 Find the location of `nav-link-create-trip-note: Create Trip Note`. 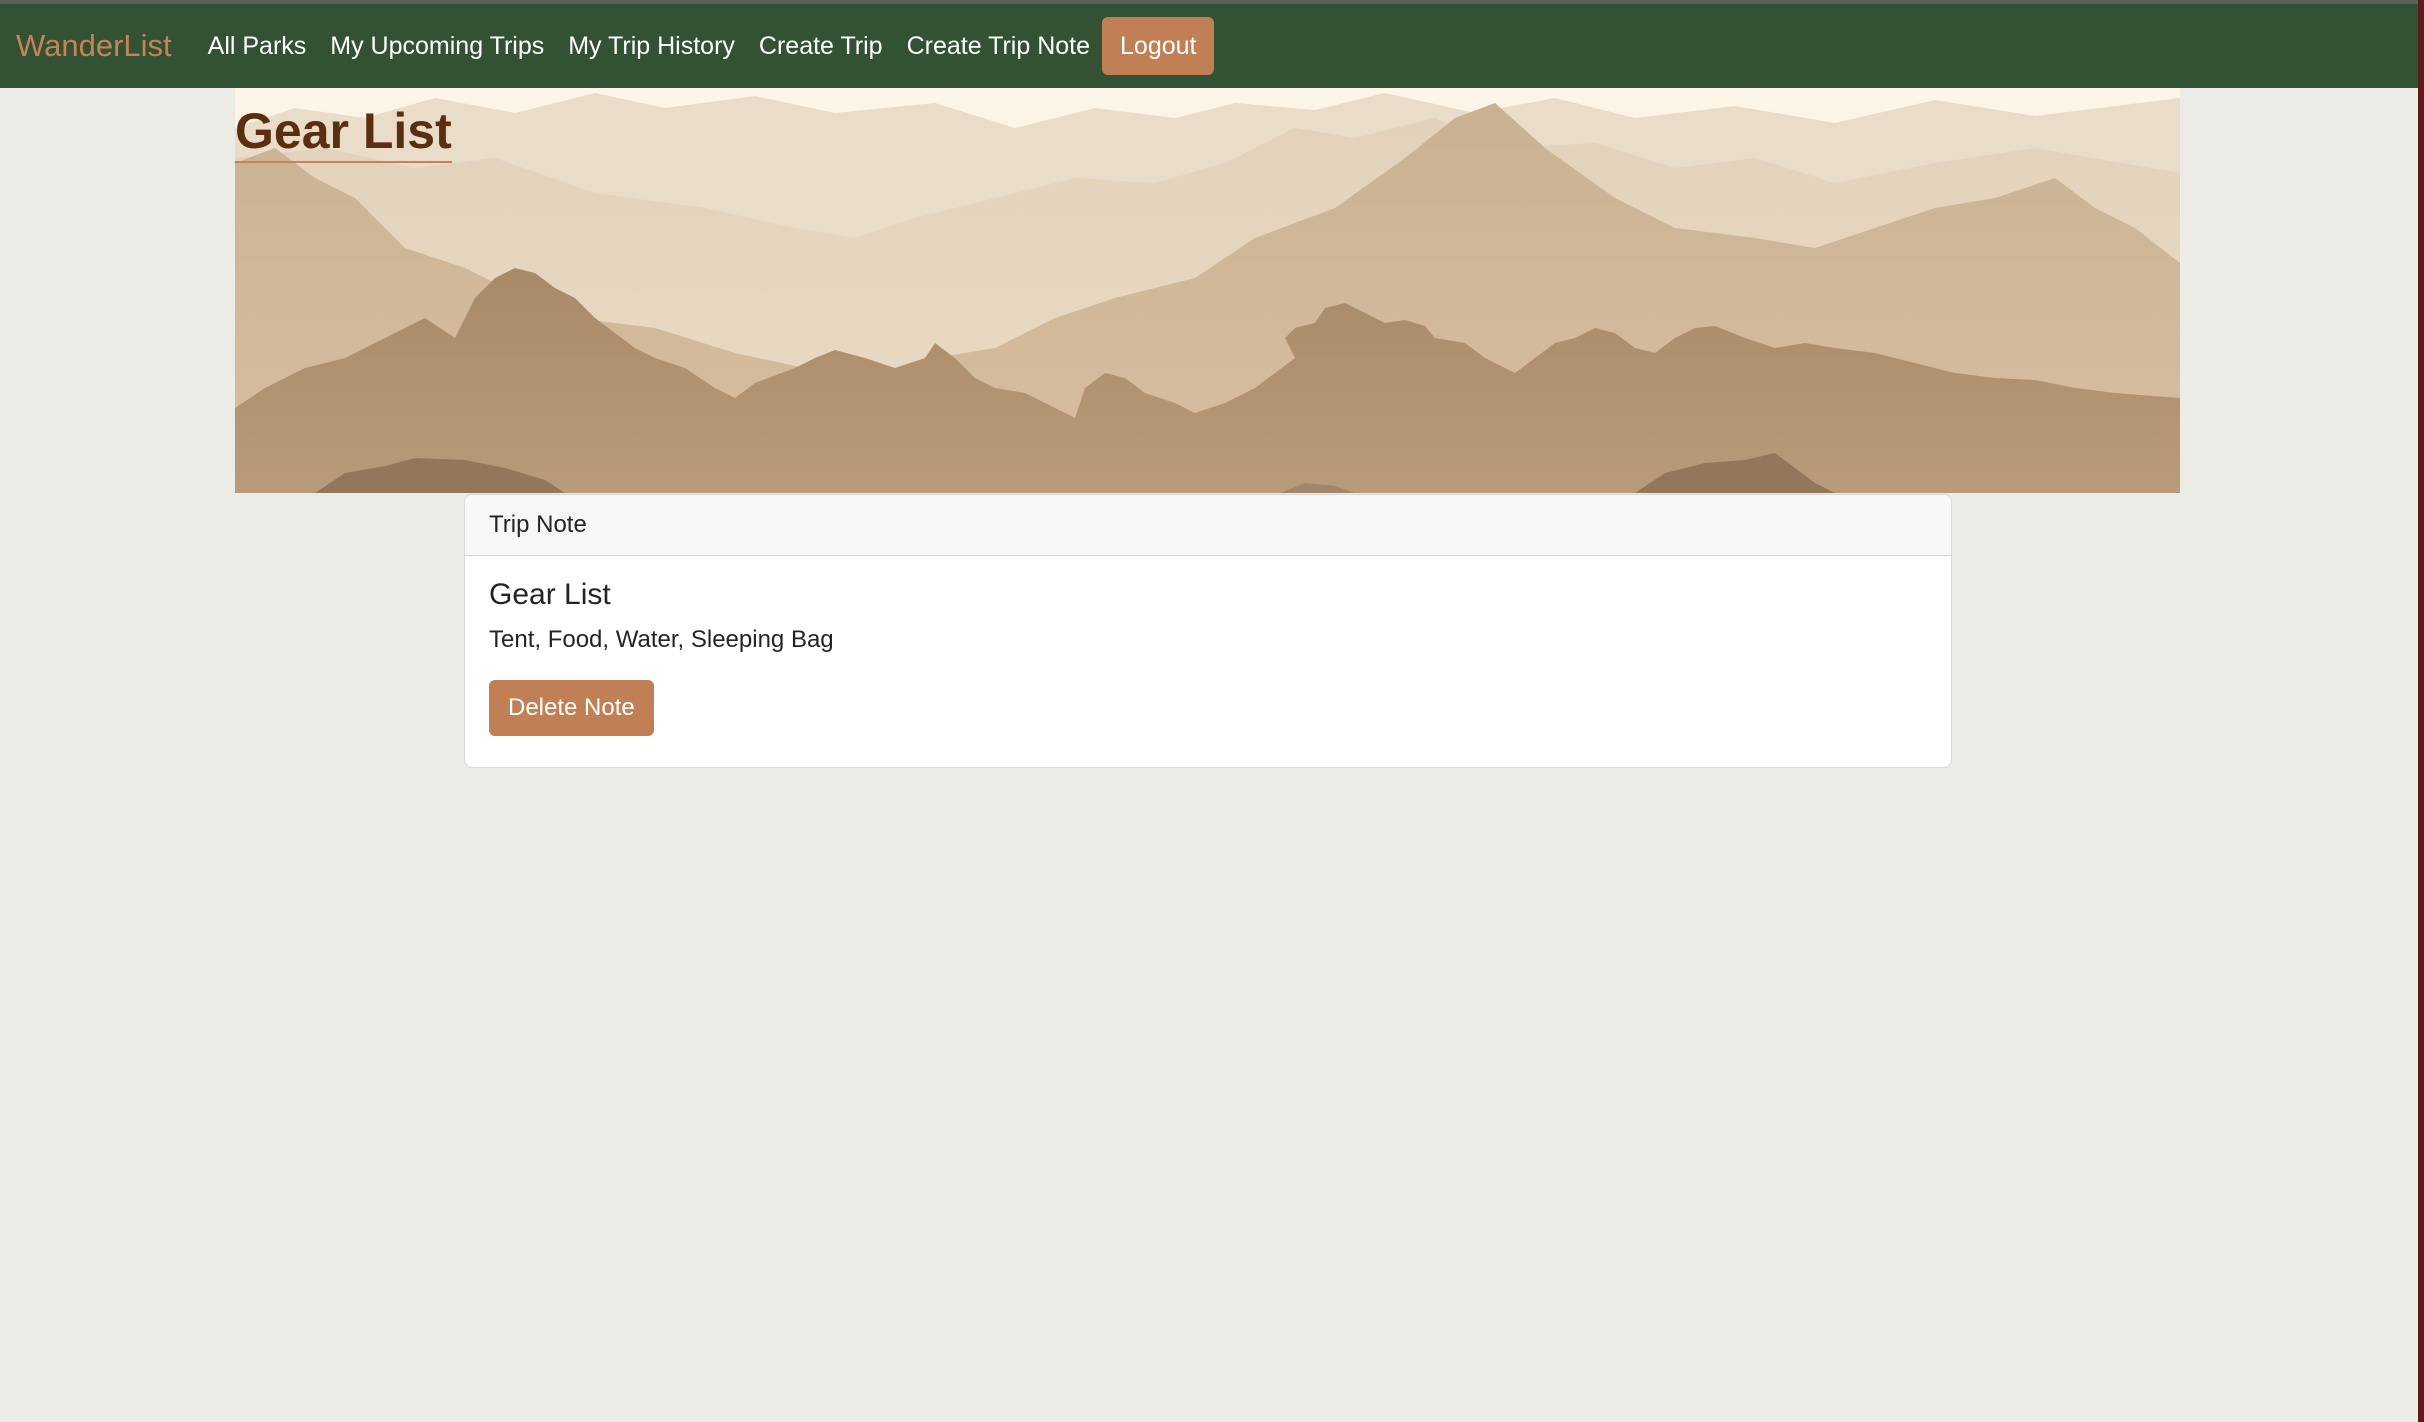

nav-link-create-trip-note: Create Trip Note is located at coordinates (998, 46).